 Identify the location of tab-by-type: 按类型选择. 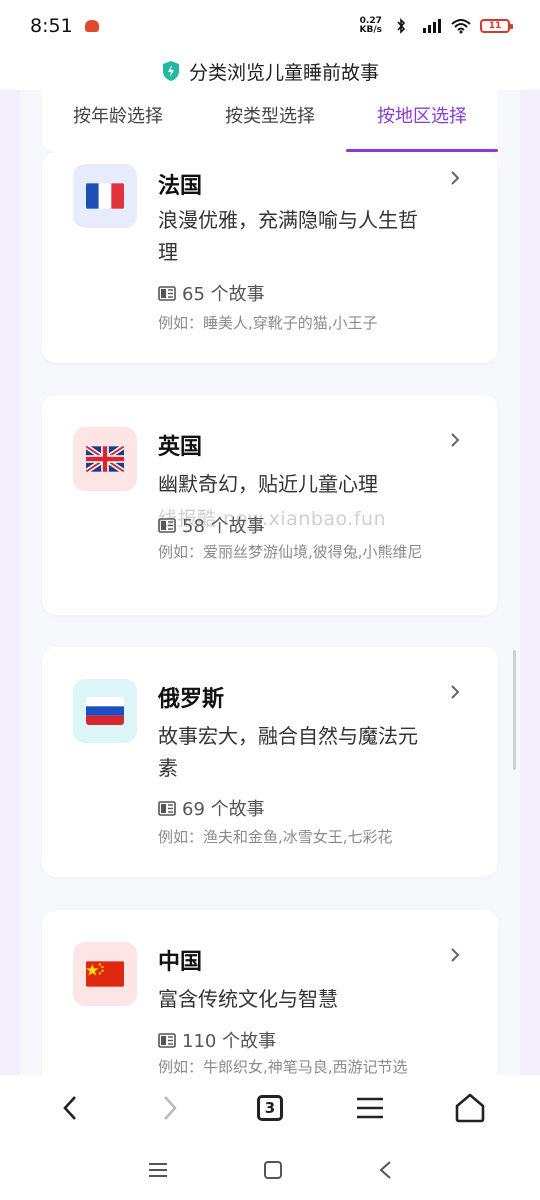
(270, 121).